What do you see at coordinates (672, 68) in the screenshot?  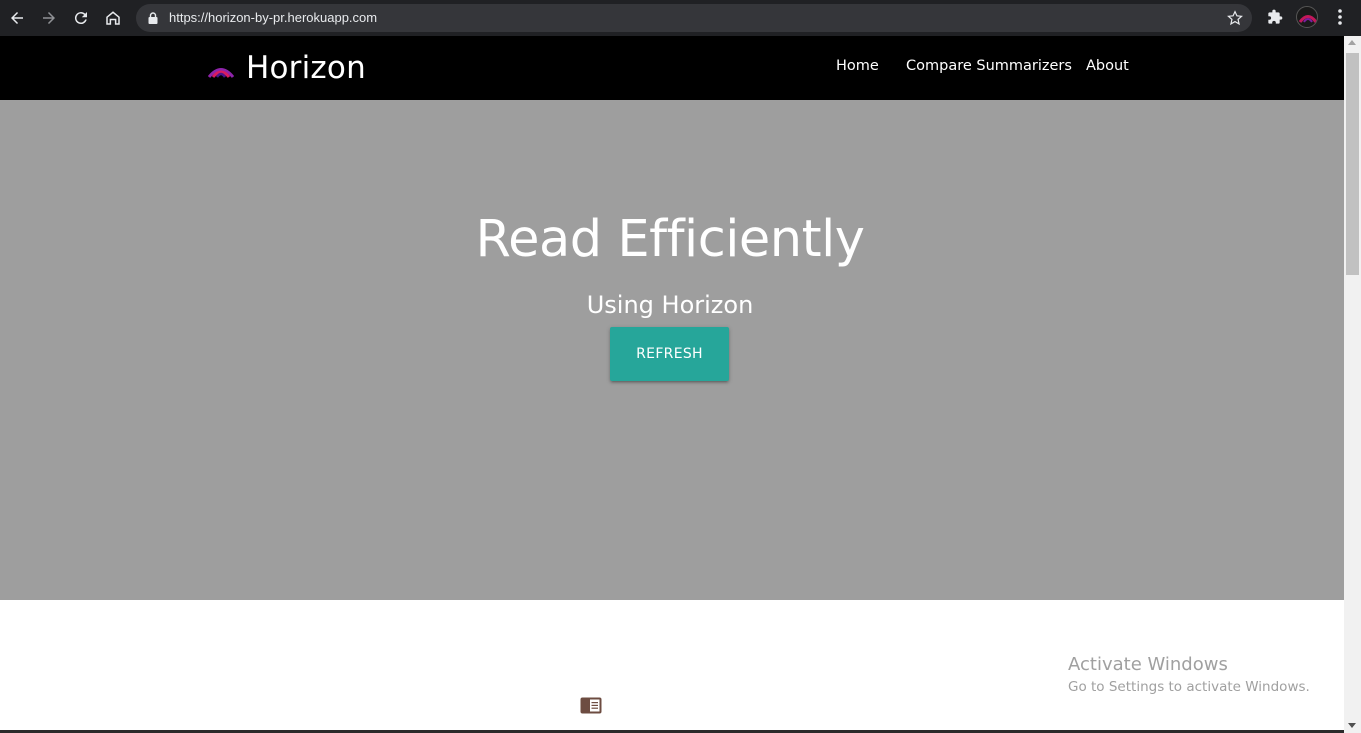 I see `site-navbar: Horizon Home Compare Summarizers About` at bounding box center [672, 68].